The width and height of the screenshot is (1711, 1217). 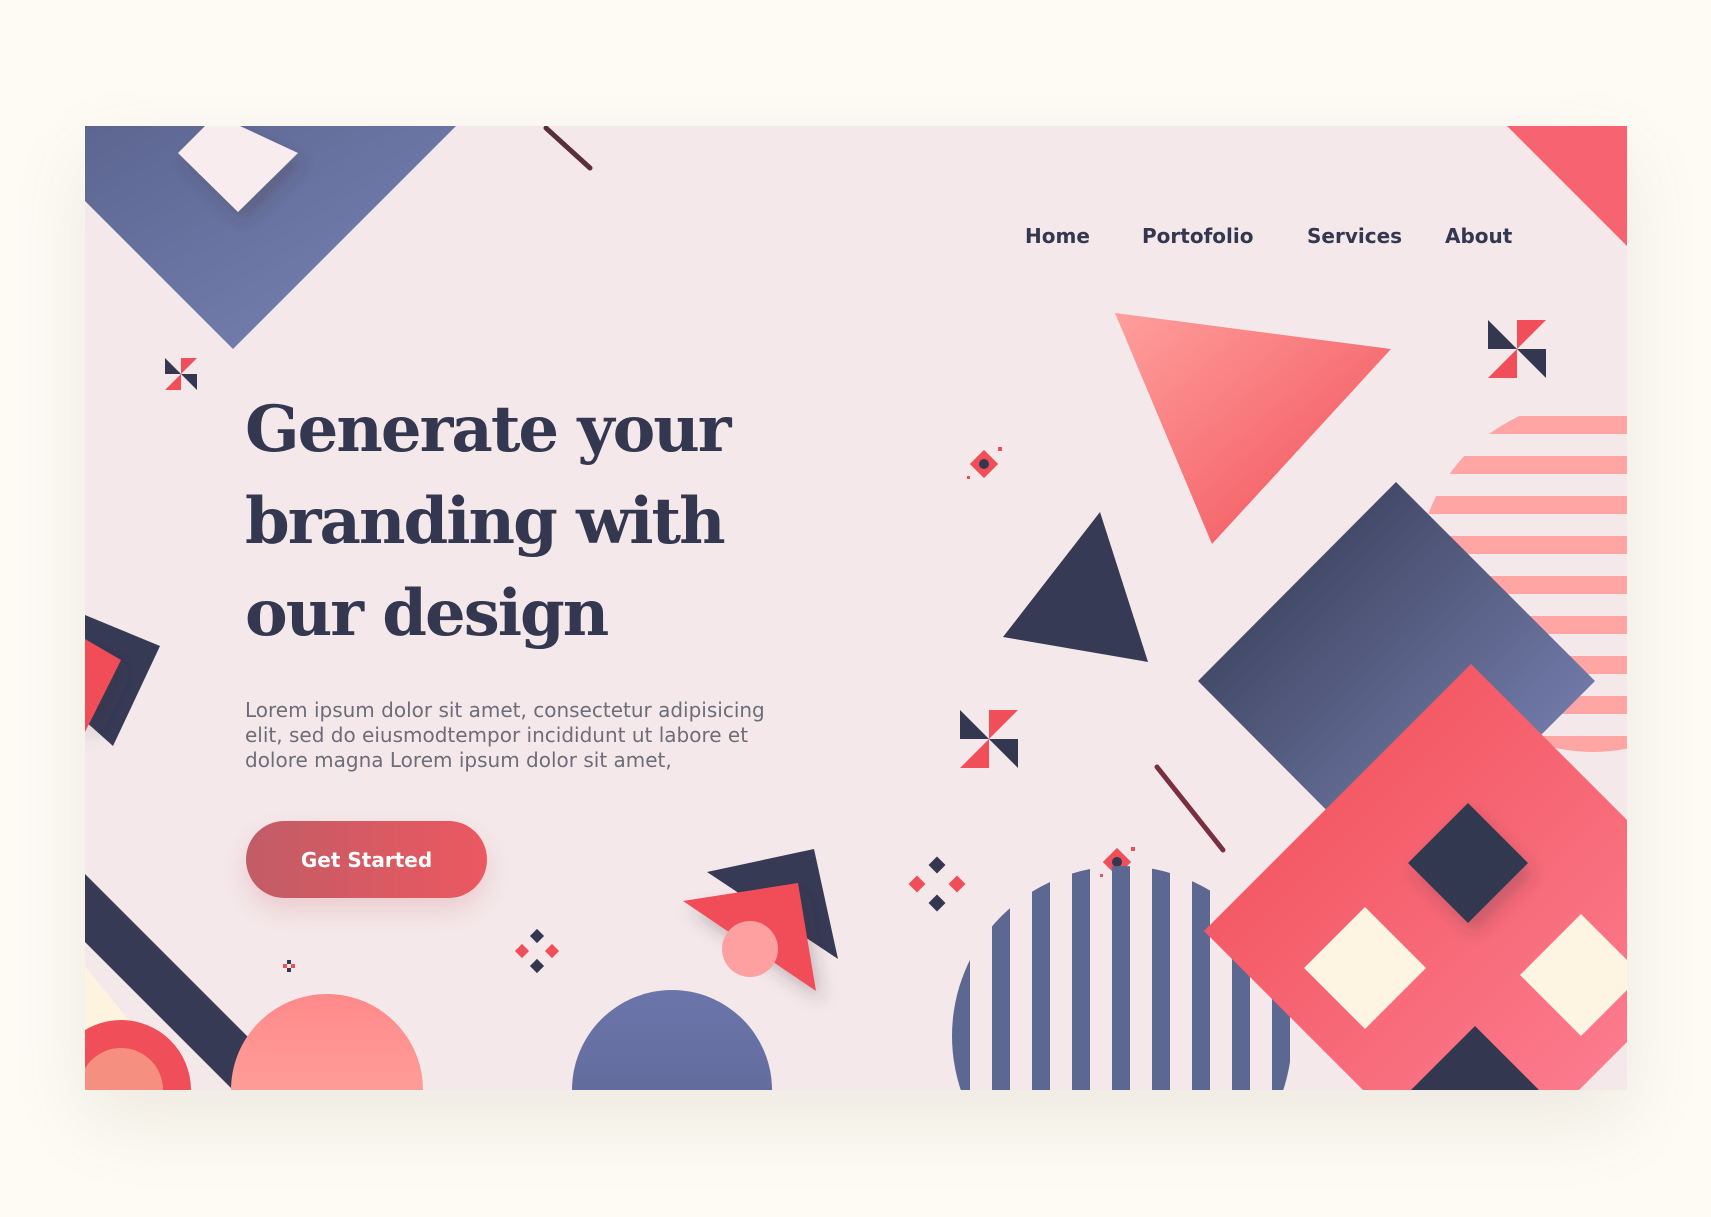 What do you see at coordinates (427, 613) in the screenshot?
I see `hero-title-line-3: our design` at bounding box center [427, 613].